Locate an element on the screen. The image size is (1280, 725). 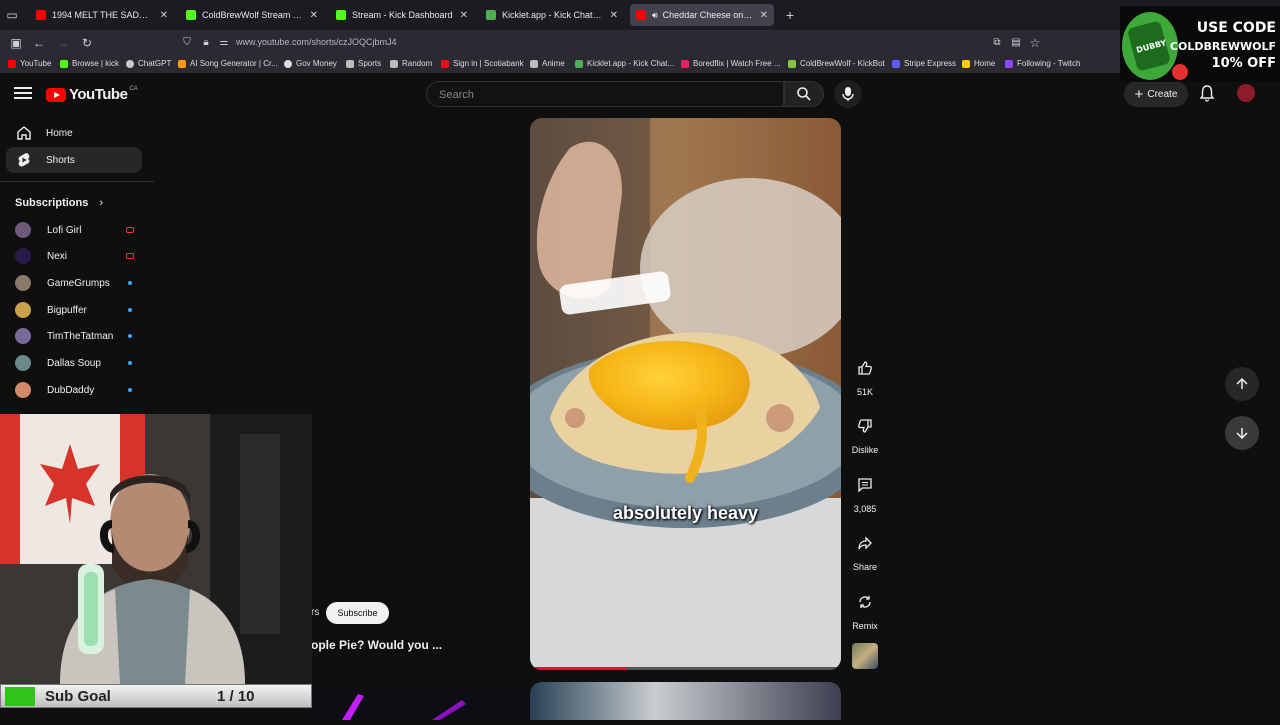
browser-tab: Stream - Kick Dashboard ✕ is located at coordinates (402, 15).